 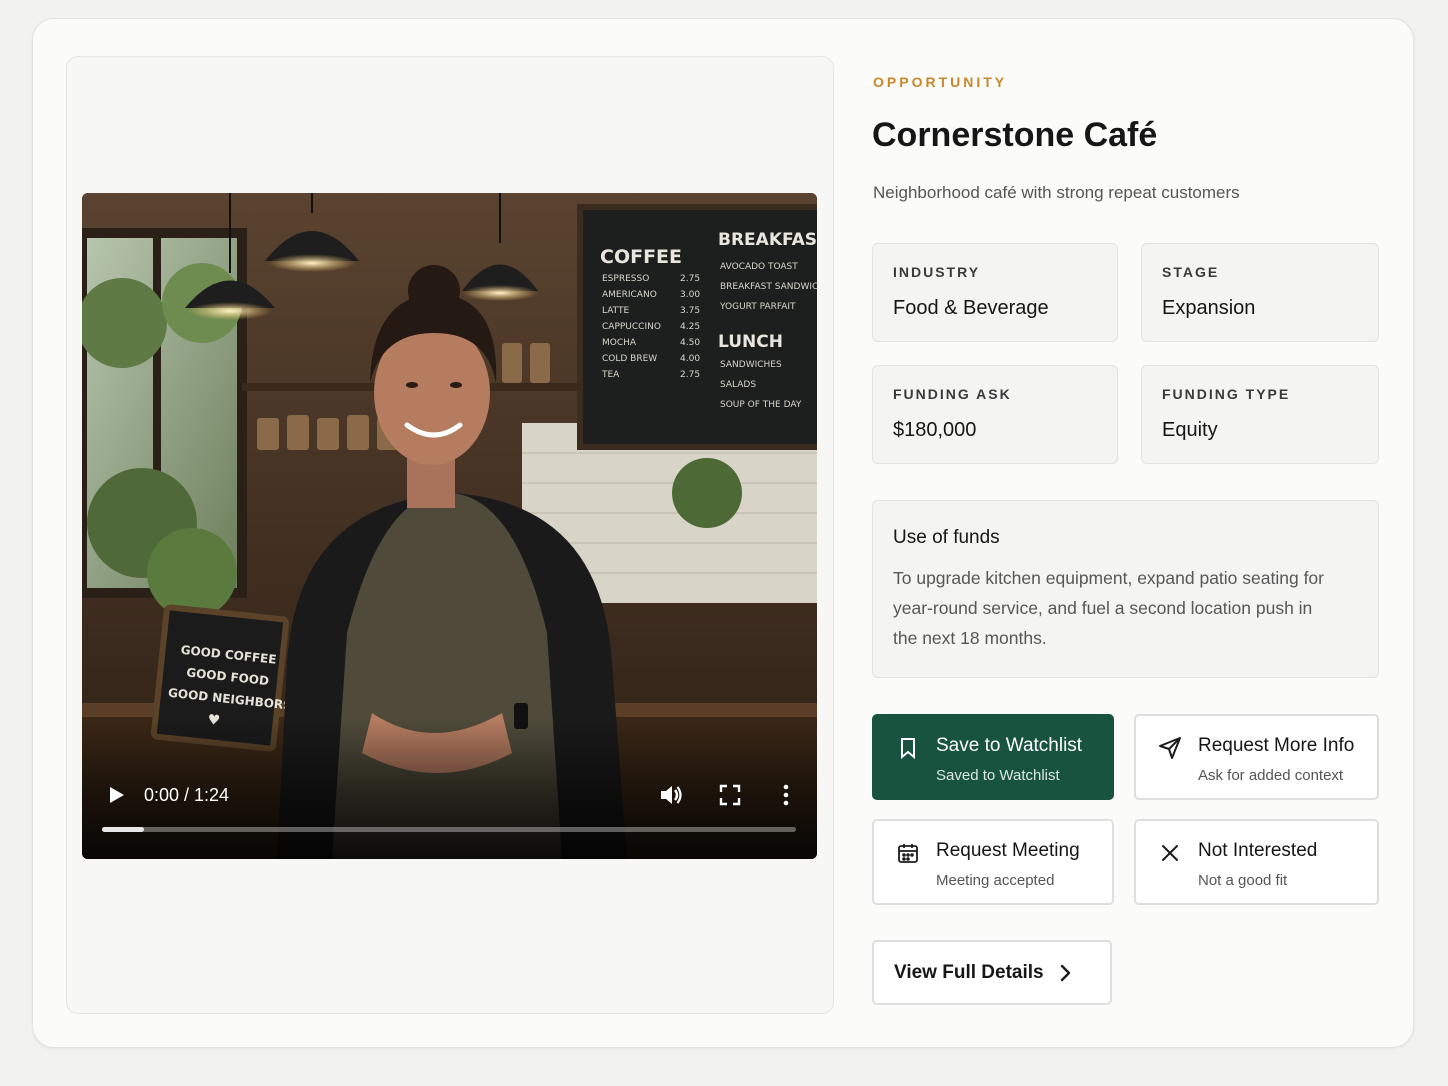 What do you see at coordinates (761, 405) in the screenshot?
I see `menu-lunch-item-2: SOUP OF THE DAY` at bounding box center [761, 405].